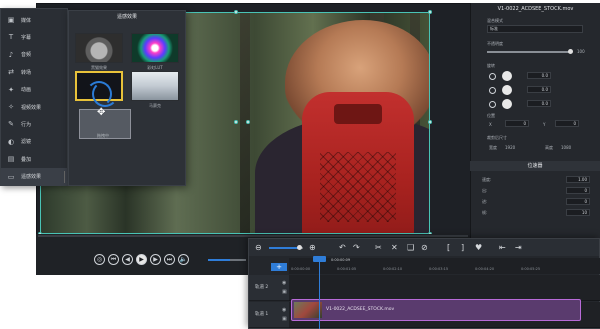 The image size is (600, 329). Describe the element at coordinates (342, 247) in the screenshot. I see `undo-icon: ↶` at that location.